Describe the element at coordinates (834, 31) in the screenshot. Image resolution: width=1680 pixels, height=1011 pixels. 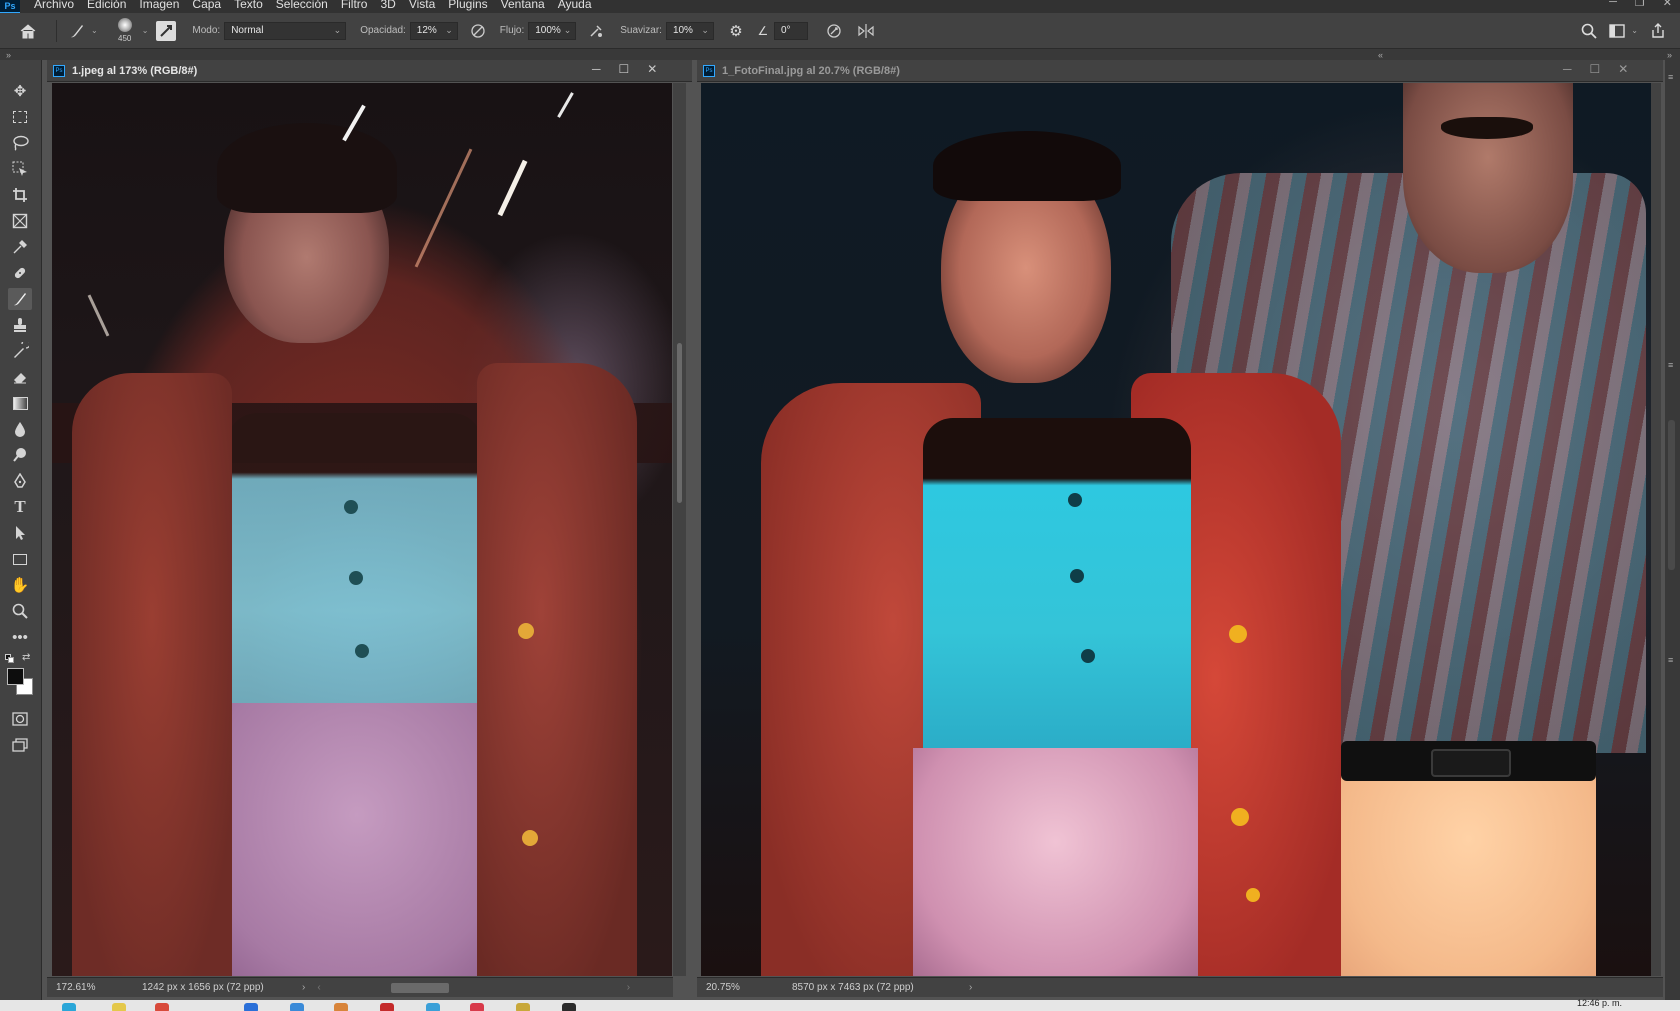
I see `pressure-size-icon` at that location.